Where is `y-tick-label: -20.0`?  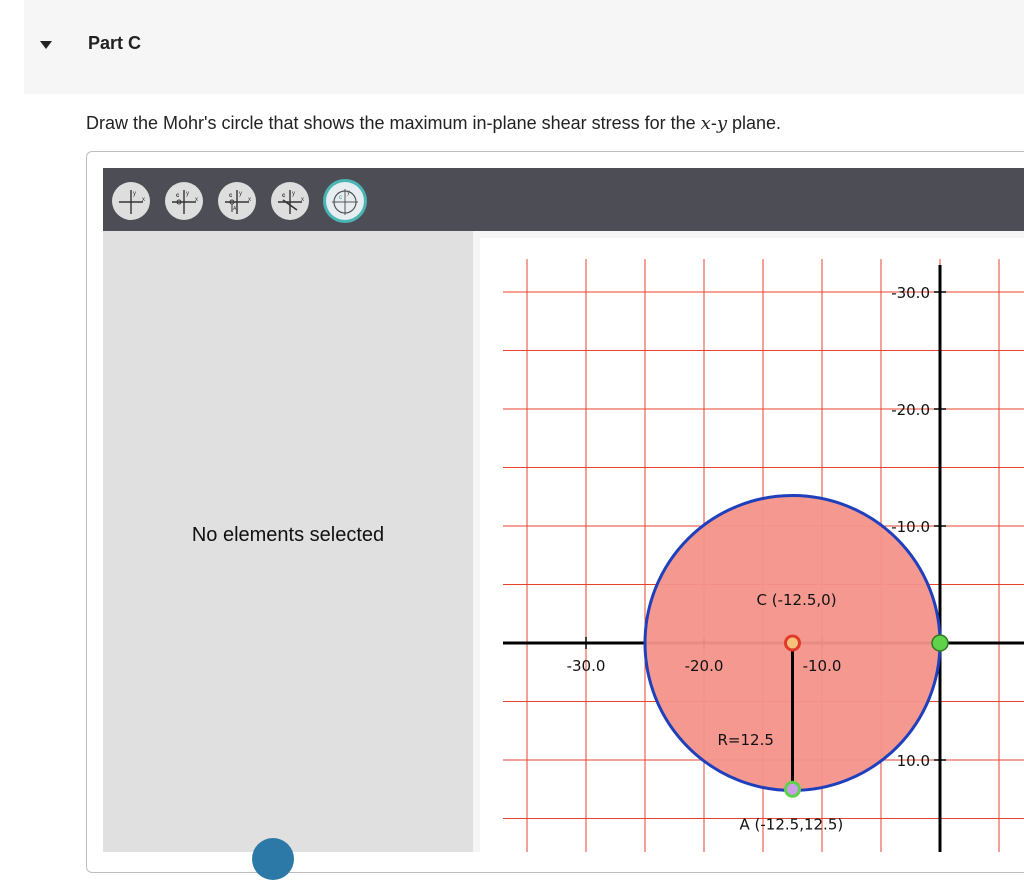 y-tick-label: -20.0 is located at coordinates (910, 410).